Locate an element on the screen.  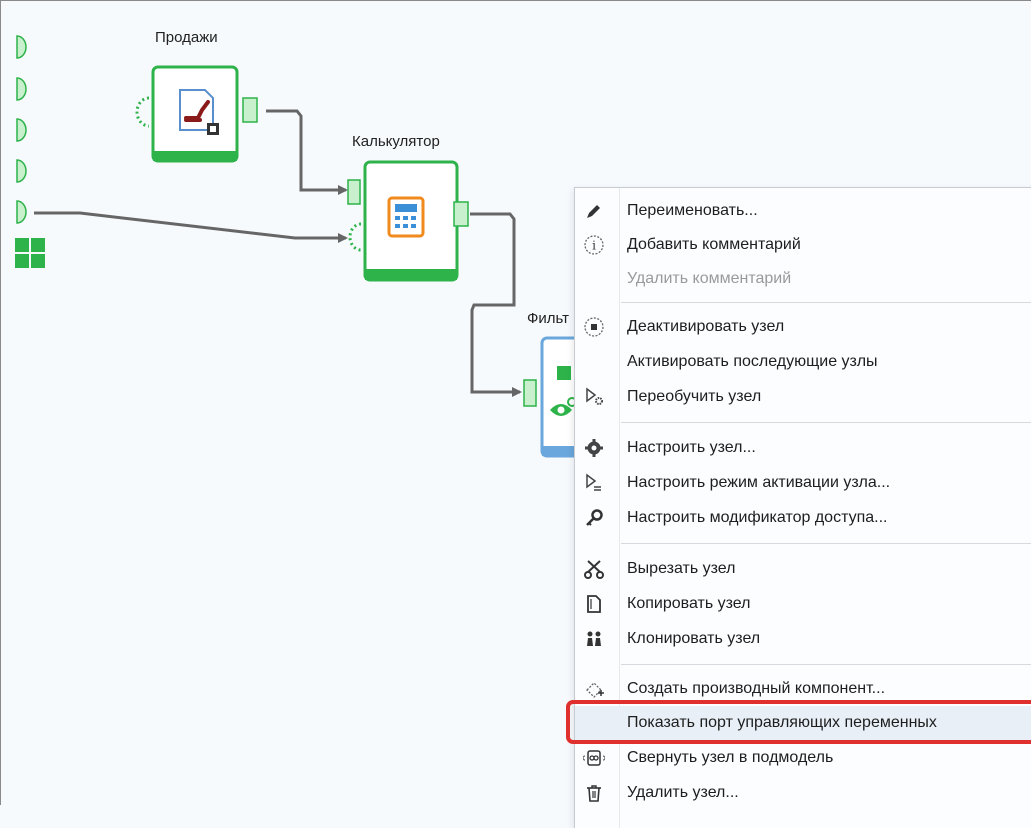
svg-text: i is located at coordinates (594, 246).